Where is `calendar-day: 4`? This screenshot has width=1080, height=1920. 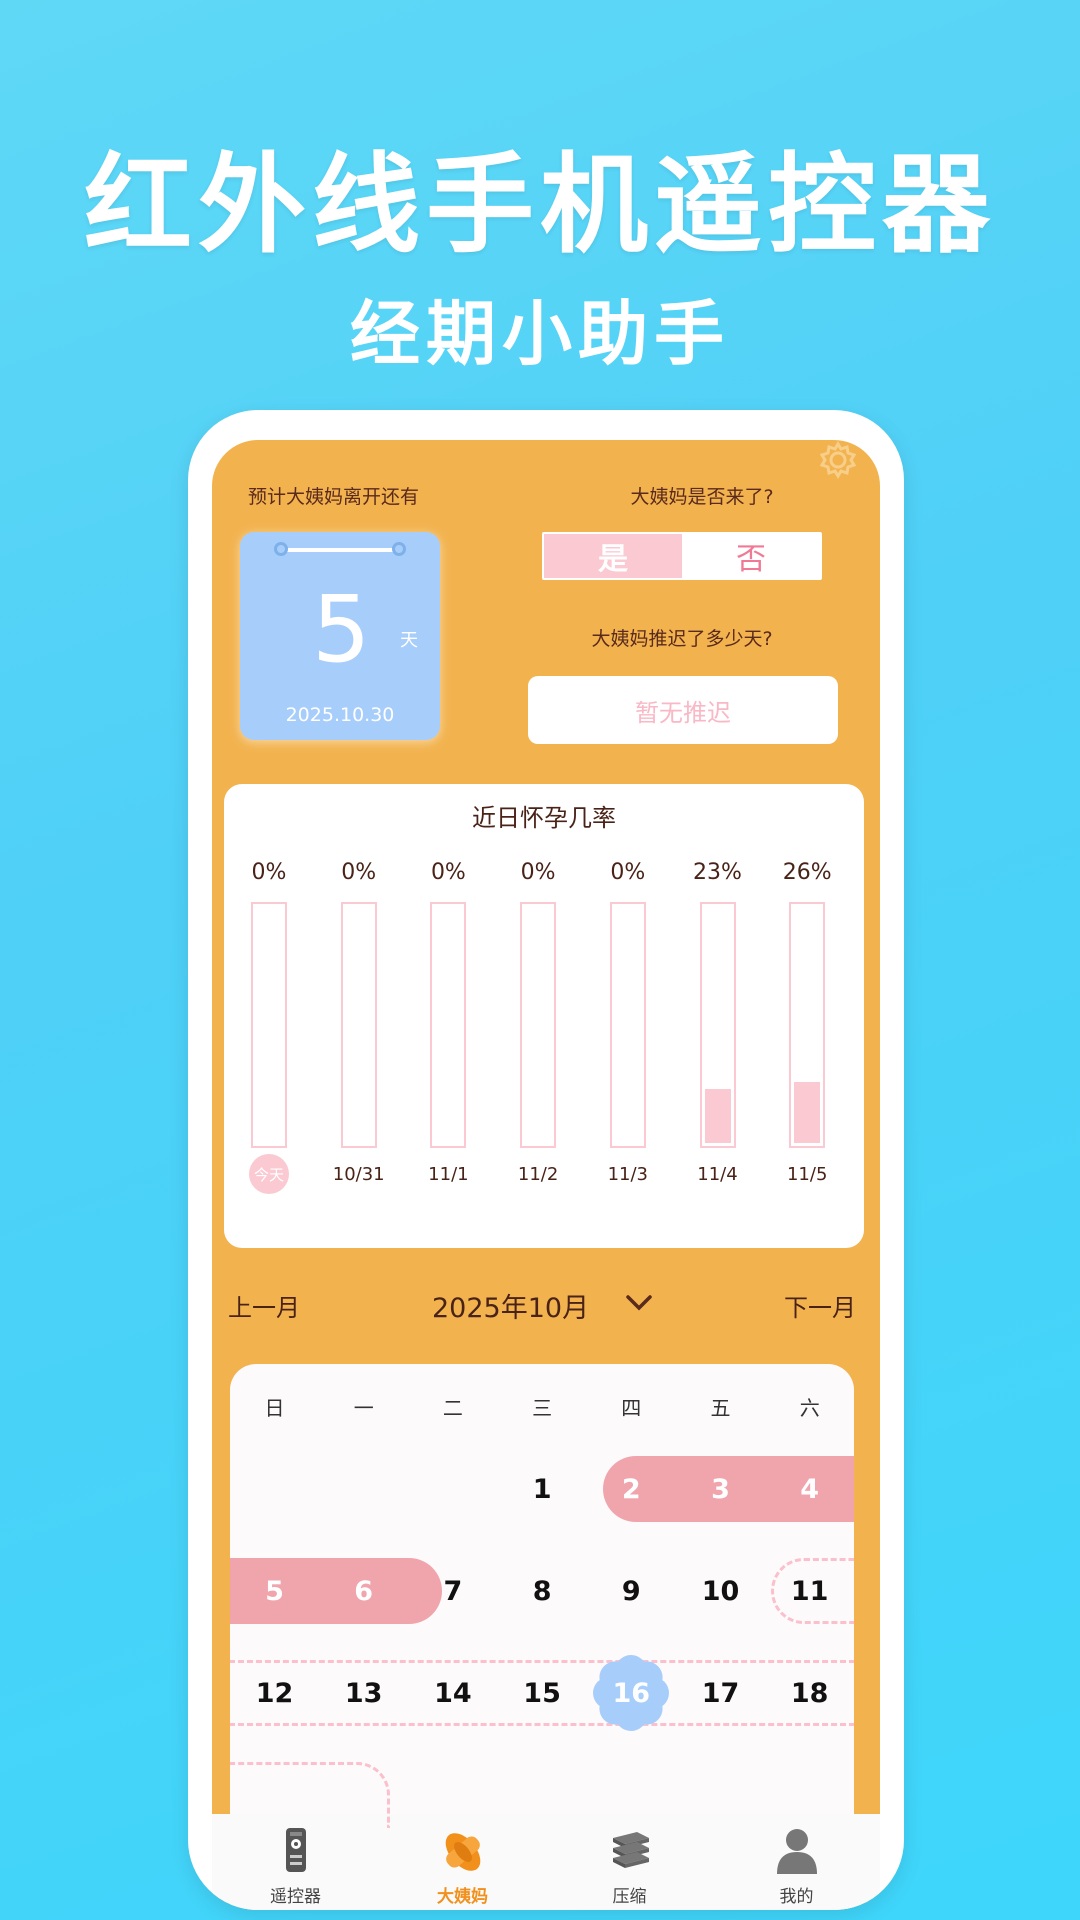
calendar-day: 4 is located at coordinates (809, 1489).